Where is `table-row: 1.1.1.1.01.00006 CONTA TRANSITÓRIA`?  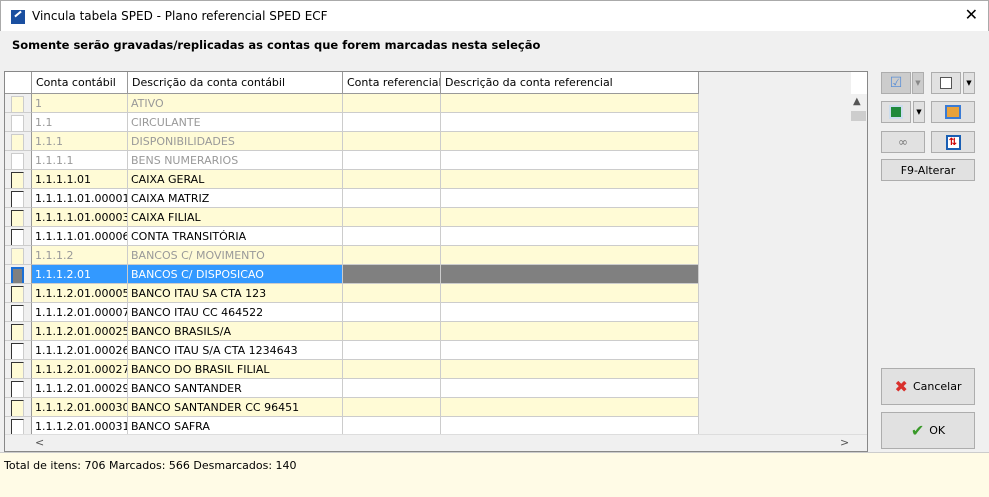 table-row: 1.1.1.1.01.00006 CONTA TRANSITÓRIA is located at coordinates (352, 236).